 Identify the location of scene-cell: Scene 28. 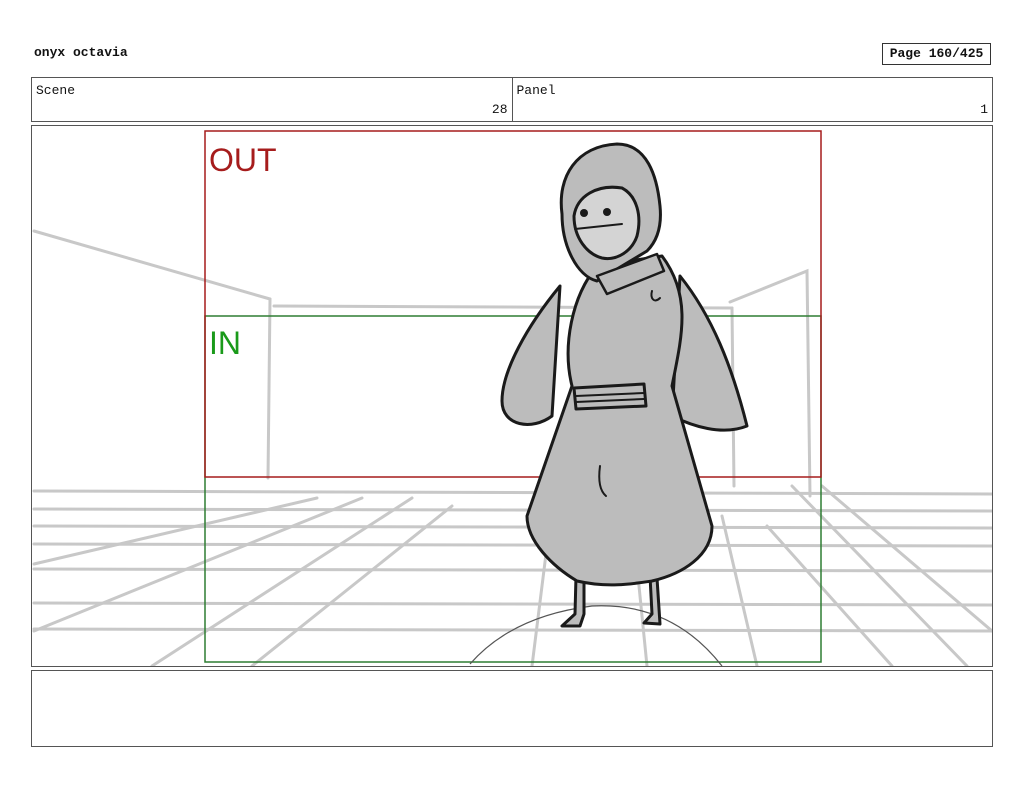
(272, 99).